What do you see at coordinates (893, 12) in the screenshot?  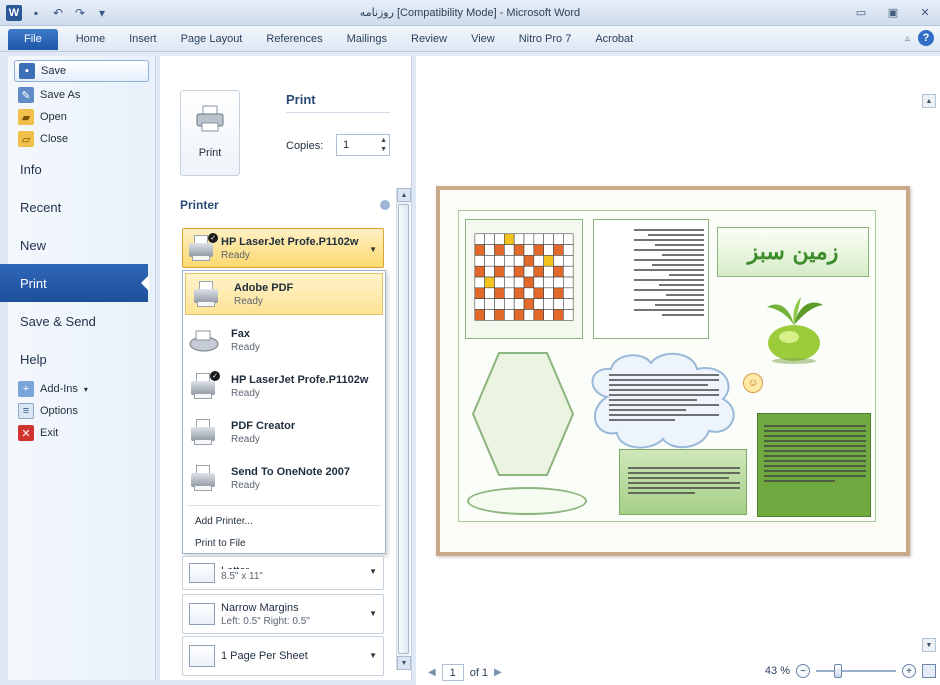 I see `maximize-icon: ▣` at bounding box center [893, 12].